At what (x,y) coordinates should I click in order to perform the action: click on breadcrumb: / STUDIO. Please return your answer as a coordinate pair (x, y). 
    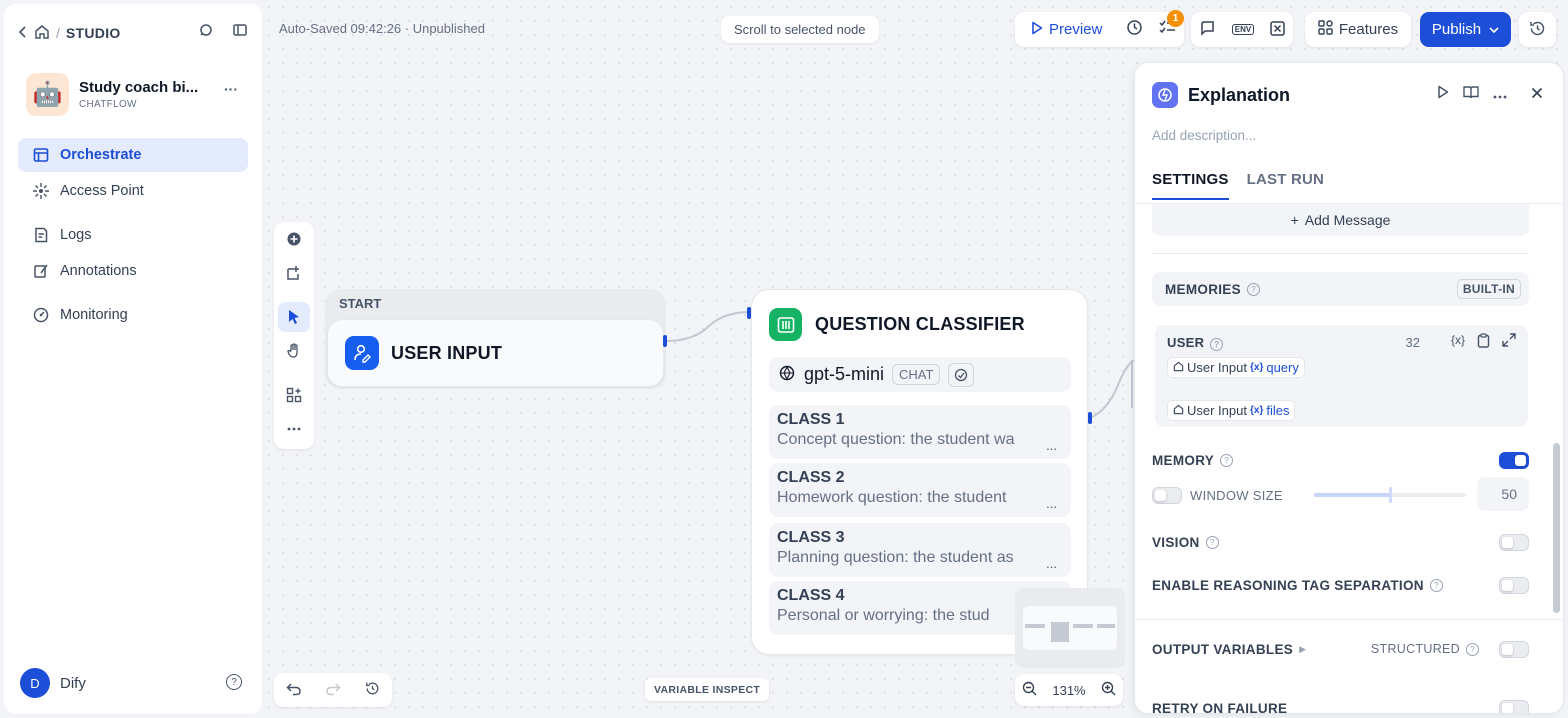
    Looking at the image, I should click on (69, 33).